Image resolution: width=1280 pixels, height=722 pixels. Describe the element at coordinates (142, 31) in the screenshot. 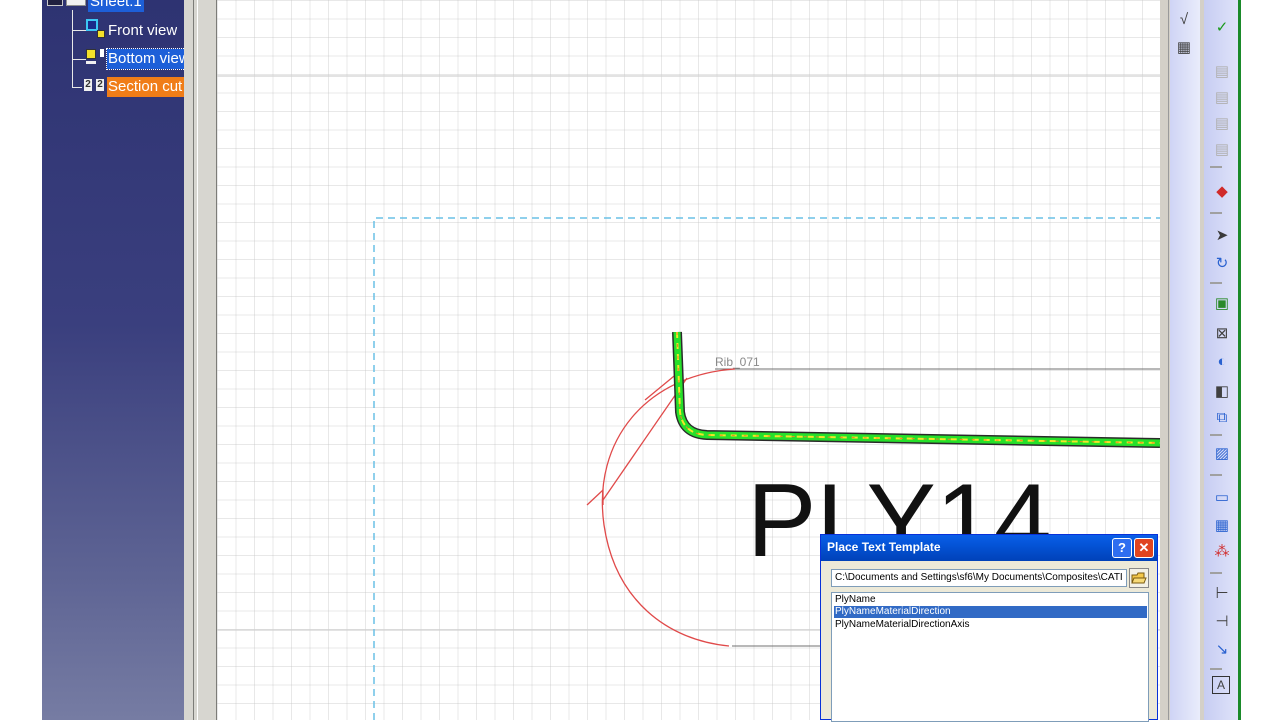

I see `tree-node-front-view: Front view` at that location.